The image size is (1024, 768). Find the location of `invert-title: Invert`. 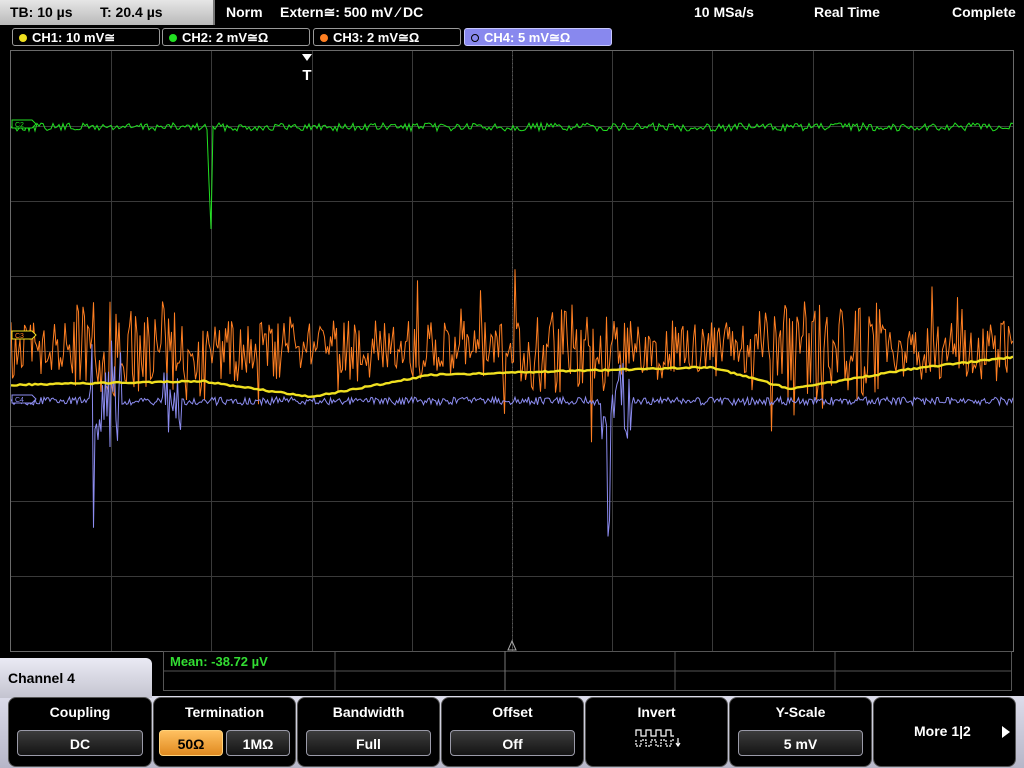

invert-title: Invert is located at coordinates (656, 712).